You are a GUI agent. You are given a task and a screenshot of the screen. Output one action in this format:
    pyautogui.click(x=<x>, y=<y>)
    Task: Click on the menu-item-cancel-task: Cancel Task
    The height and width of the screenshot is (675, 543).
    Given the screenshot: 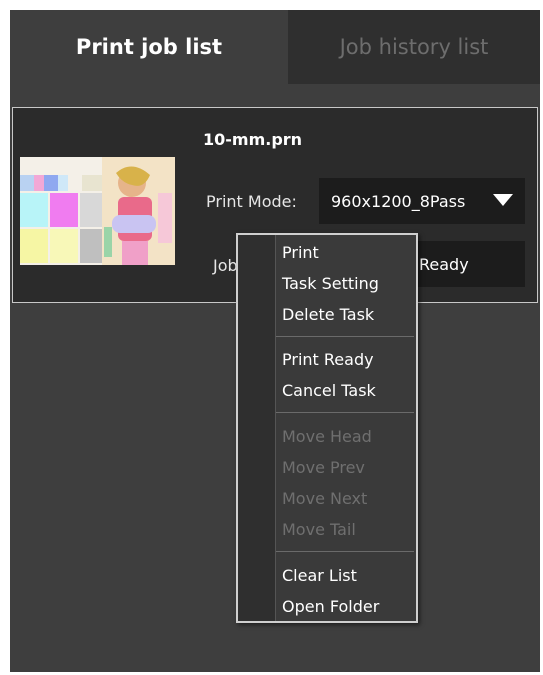 What is the action you would take?
    pyautogui.click(x=329, y=390)
    